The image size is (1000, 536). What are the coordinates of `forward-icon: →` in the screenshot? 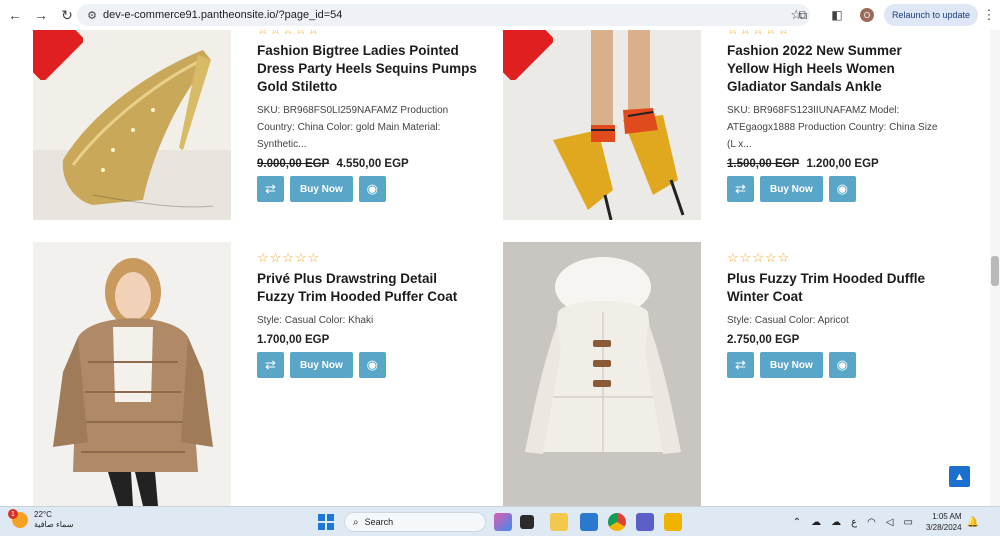 It's located at (41, 15).